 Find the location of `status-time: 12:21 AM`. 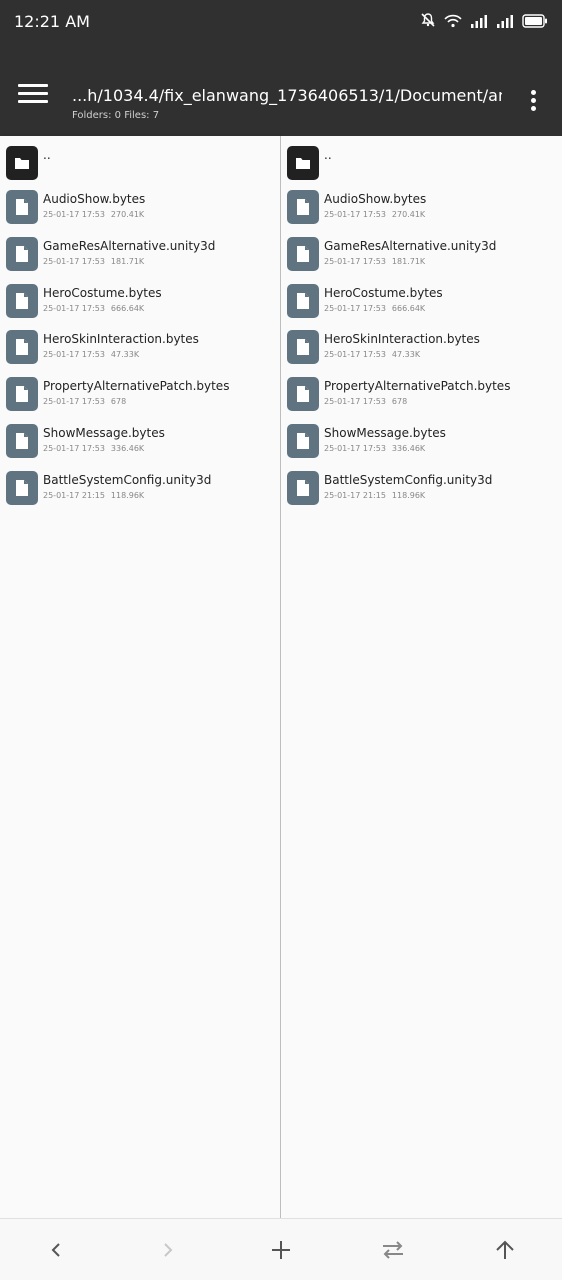

status-time: 12:21 AM is located at coordinates (52, 21).